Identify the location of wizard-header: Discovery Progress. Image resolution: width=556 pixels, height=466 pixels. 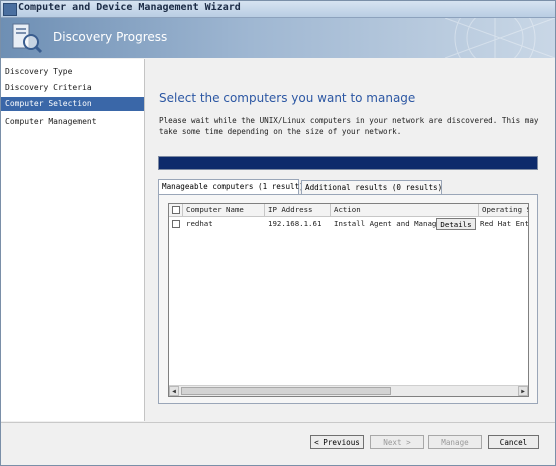
(278, 38).